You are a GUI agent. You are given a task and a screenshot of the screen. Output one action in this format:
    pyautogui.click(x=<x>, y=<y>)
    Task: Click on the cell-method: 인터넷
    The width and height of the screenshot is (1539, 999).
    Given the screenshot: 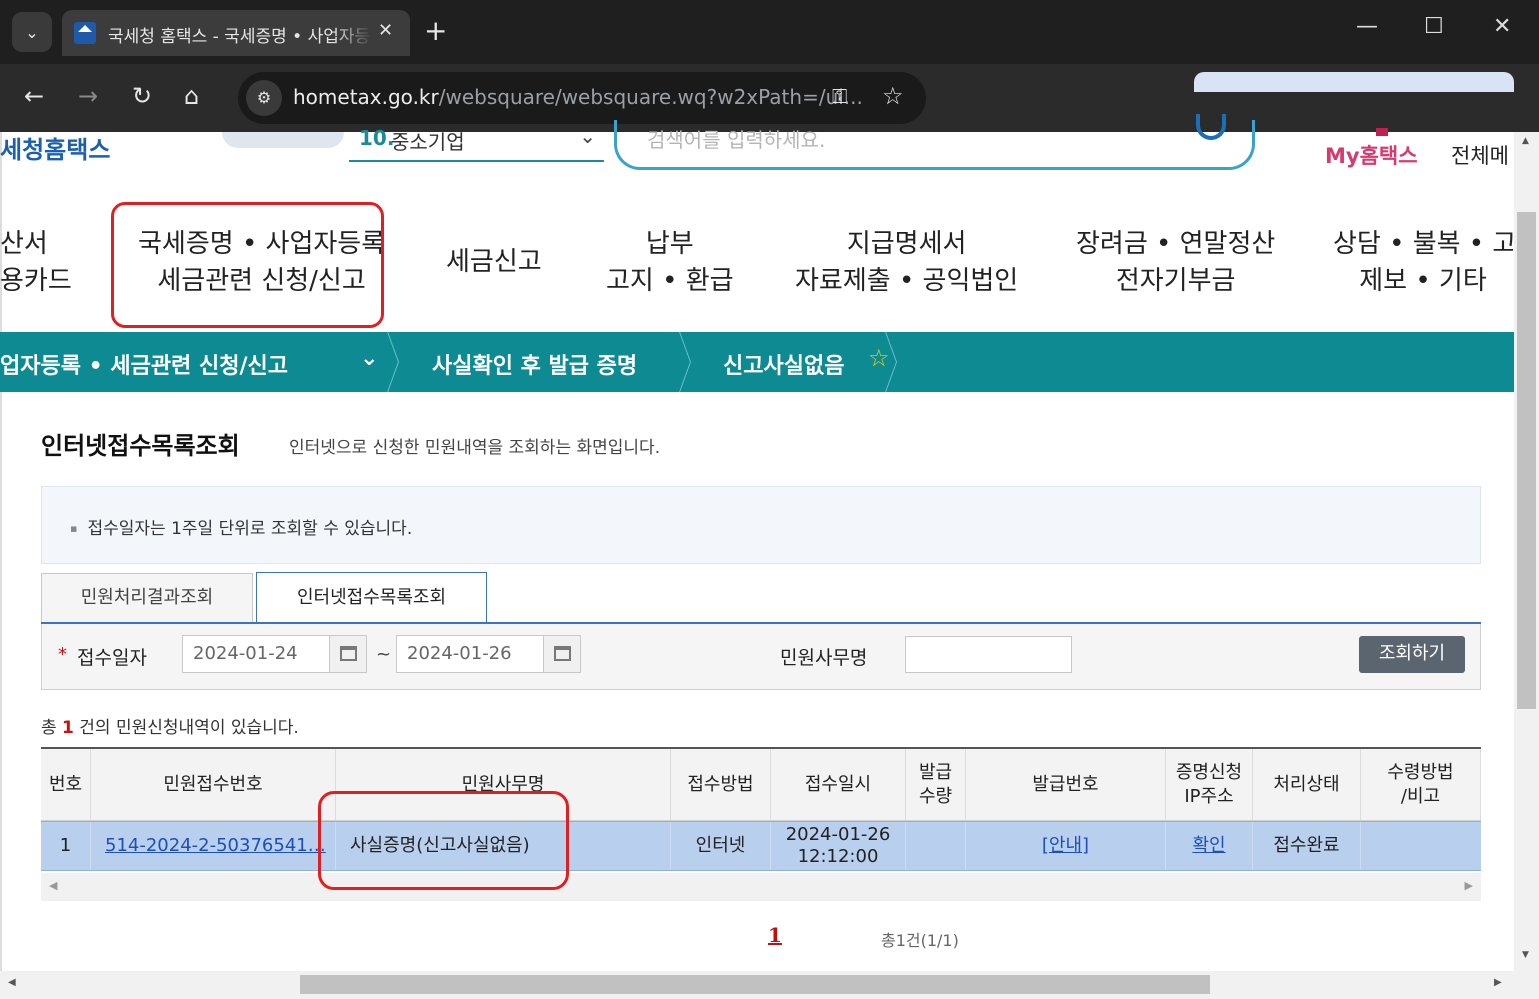 What is the action you would take?
    pyautogui.click(x=721, y=846)
    